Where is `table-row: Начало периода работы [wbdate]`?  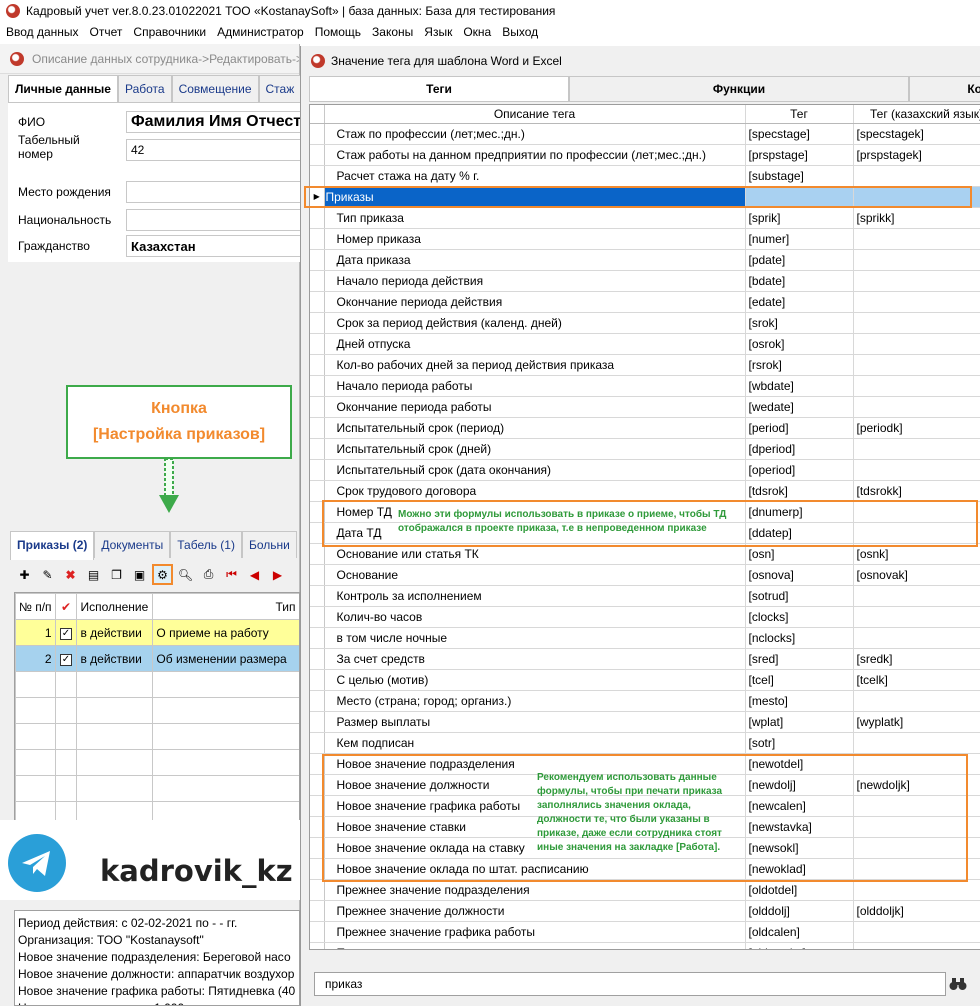 table-row: Начало периода работы [wbdate] is located at coordinates (645, 386).